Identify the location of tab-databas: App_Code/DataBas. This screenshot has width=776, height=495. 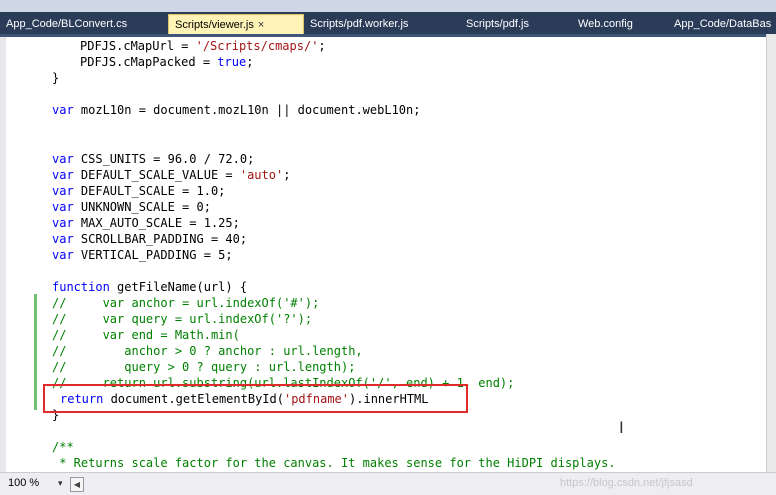
(722, 24).